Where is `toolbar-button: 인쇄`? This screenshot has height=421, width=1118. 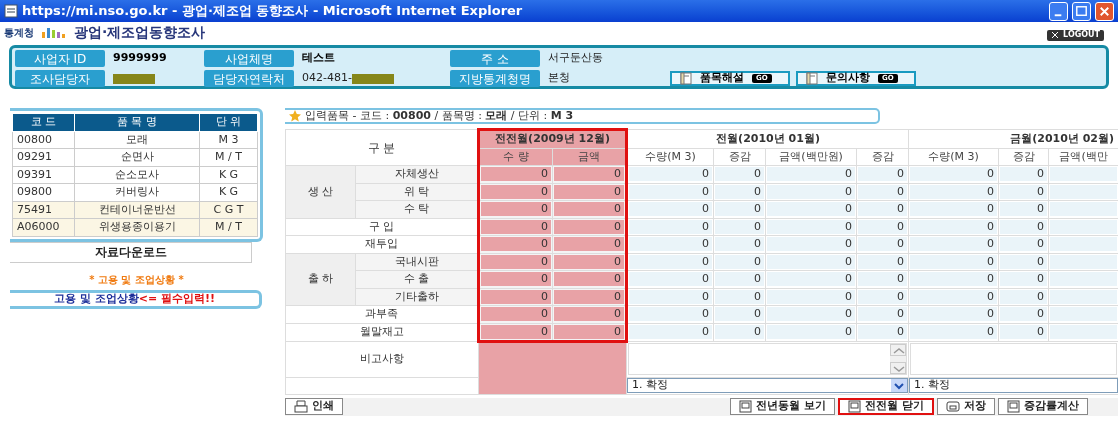
toolbar-button: 인쇄 is located at coordinates (314, 406).